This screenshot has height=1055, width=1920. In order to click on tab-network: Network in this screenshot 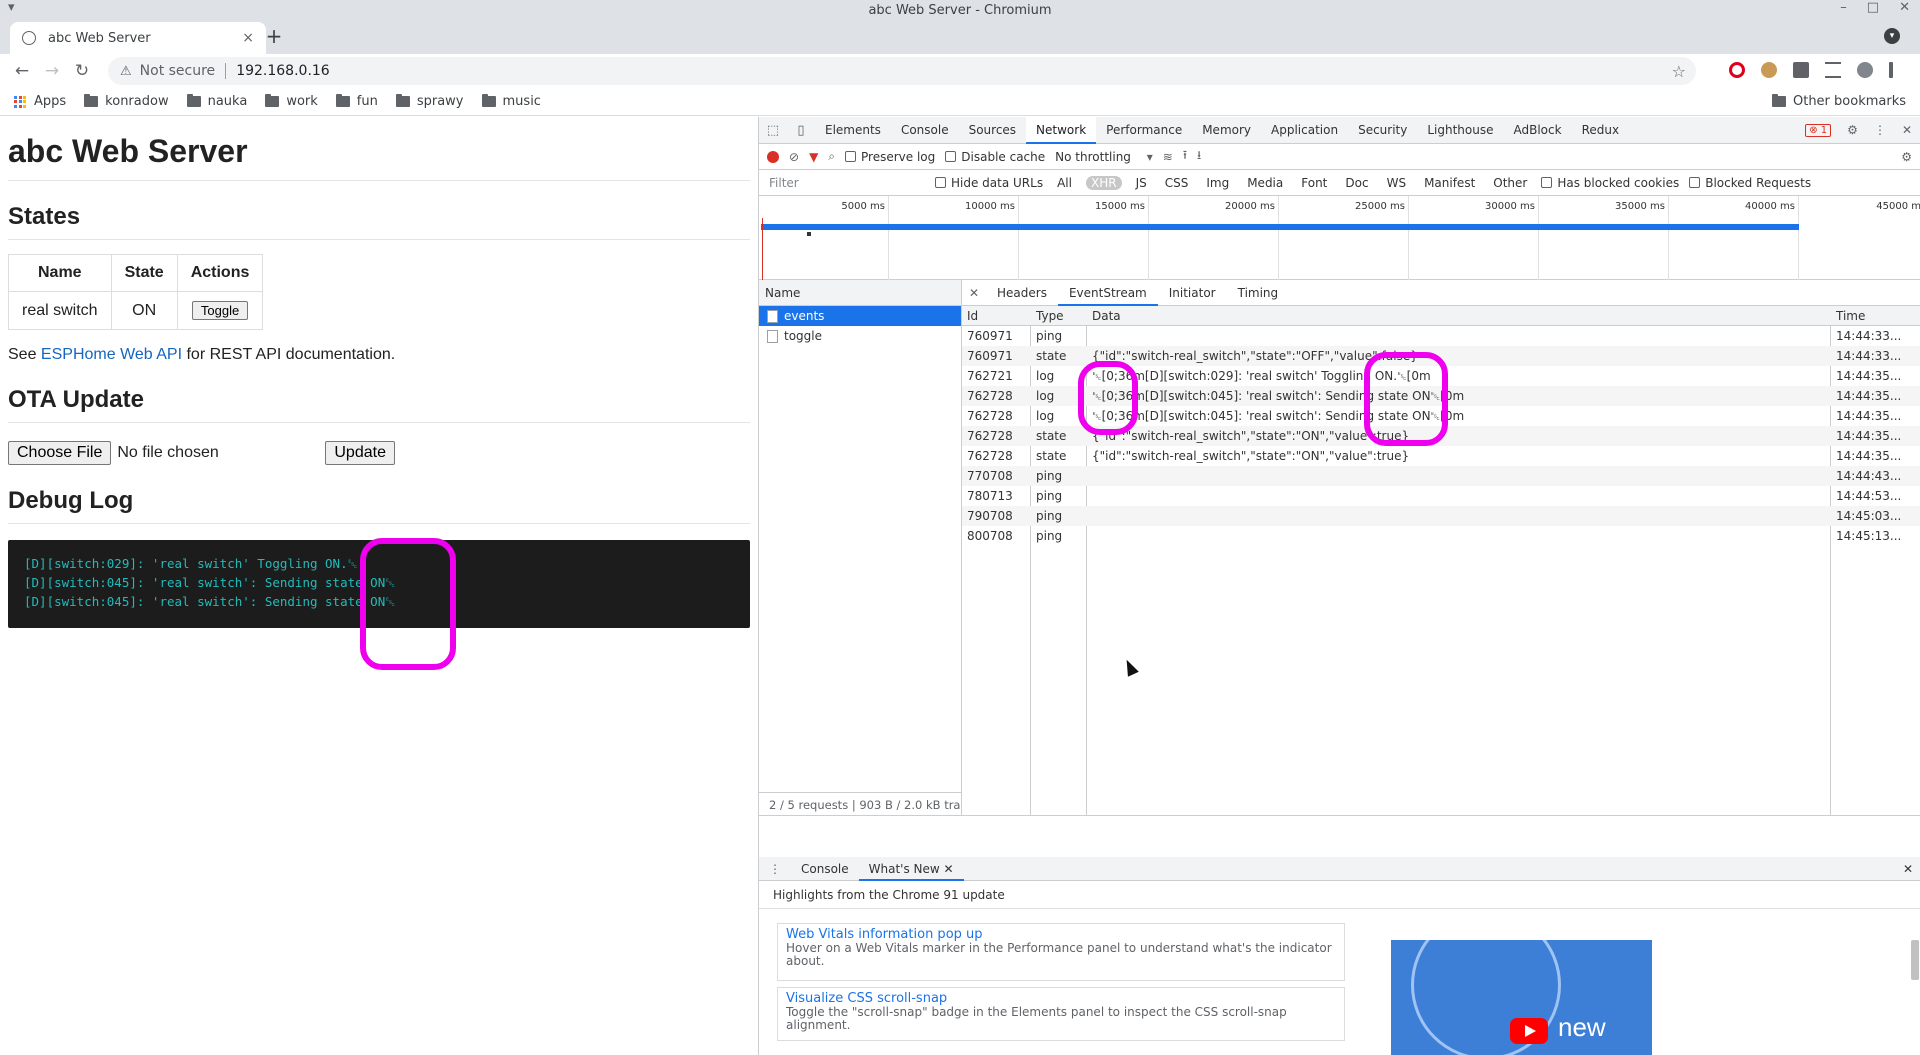, I will do `click(1061, 130)`.